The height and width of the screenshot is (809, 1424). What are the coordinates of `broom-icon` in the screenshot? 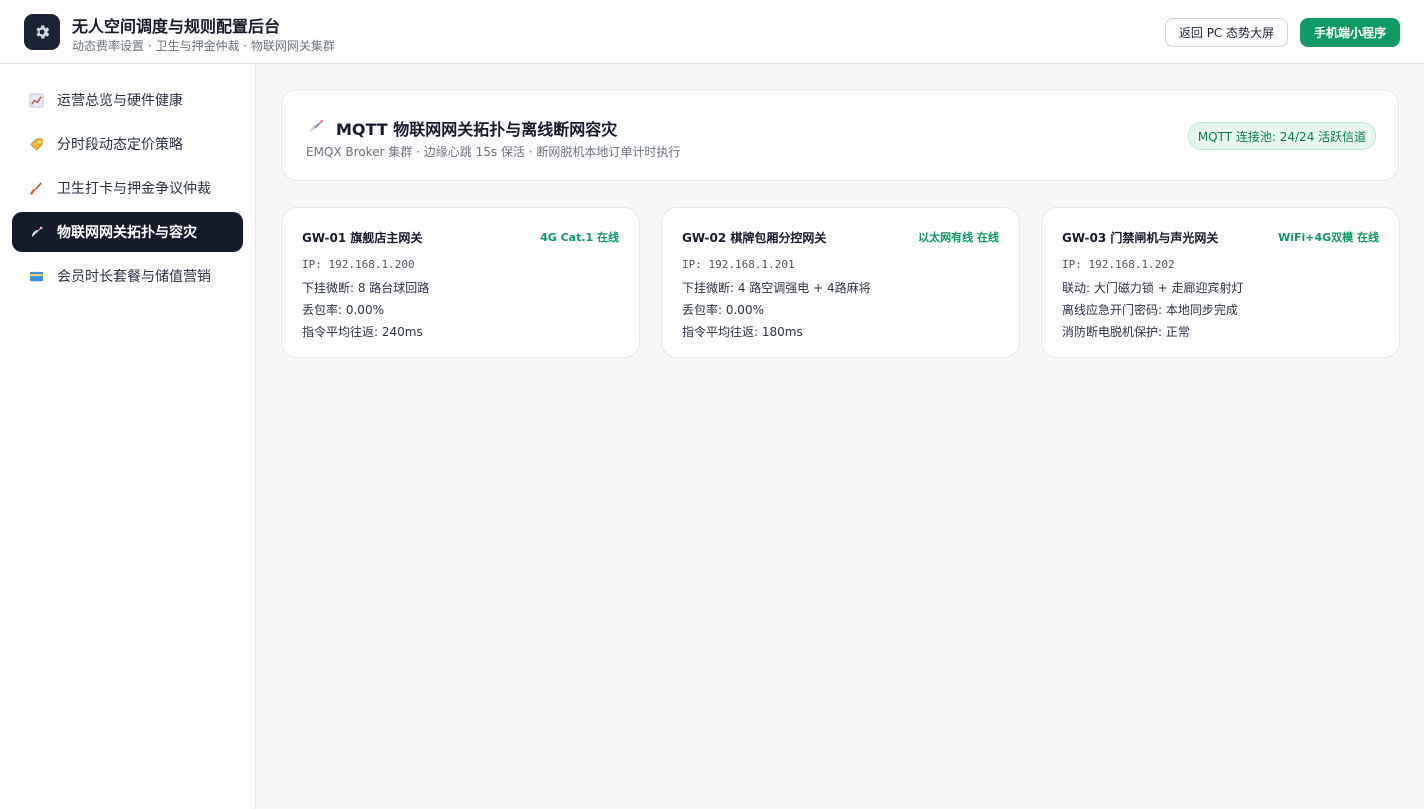 It's located at (36, 188).